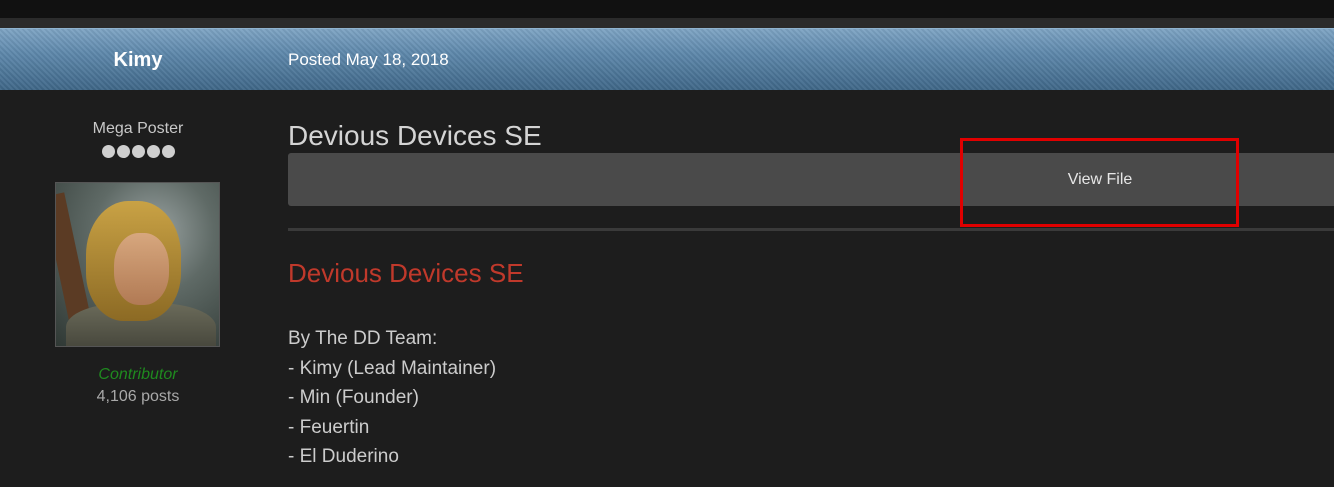 The image size is (1334, 487). Describe the element at coordinates (329, 427) in the screenshot. I see `credits-line: - Feuertin` at that location.